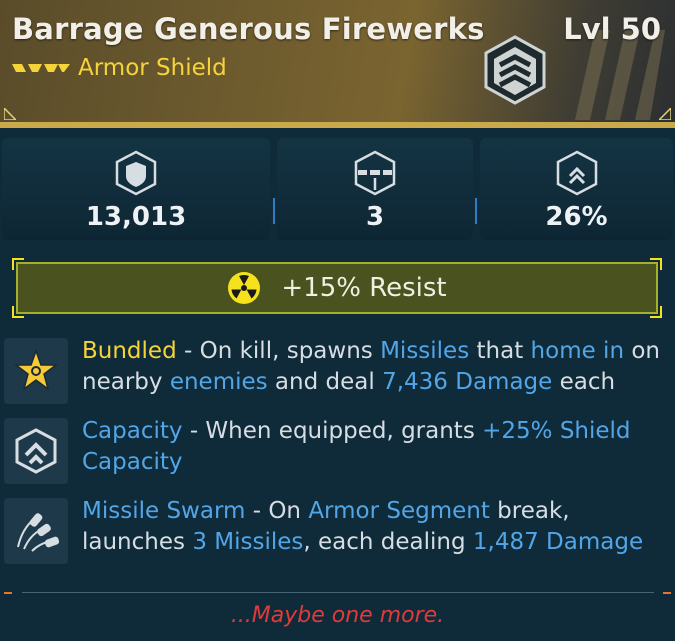 The width and height of the screenshot is (675, 641). Describe the element at coordinates (164, 511) in the screenshot. I see `perk-highlight-text: Missile Swarm` at that location.